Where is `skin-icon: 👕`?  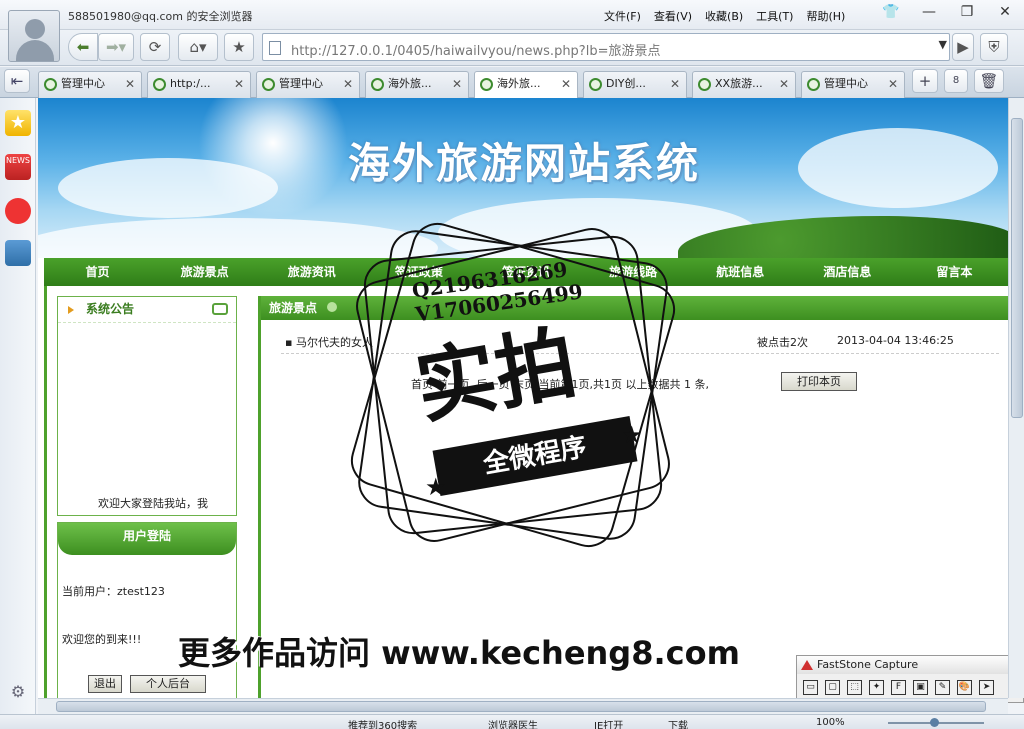
skin-icon: 👕 is located at coordinates (891, 12).